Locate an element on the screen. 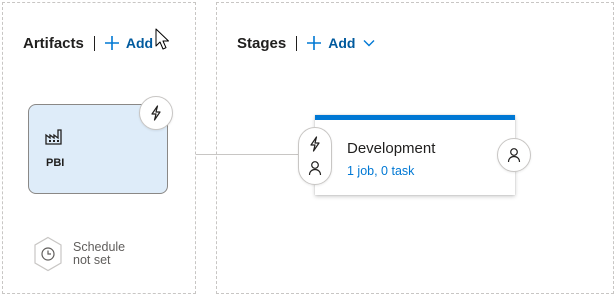 Image resolution: width=616 pixels, height=298 pixels. continuous-deployment-trigger-button is located at coordinates (156, 113).